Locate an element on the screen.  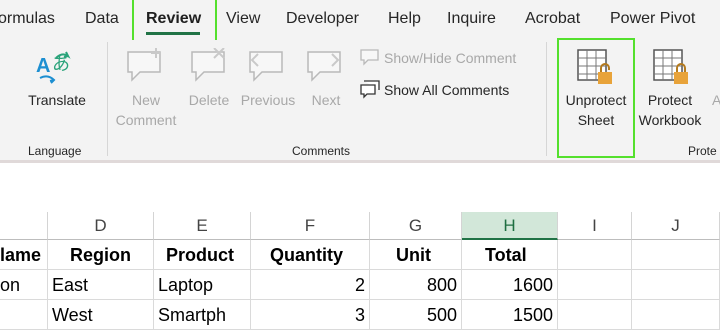
cell-c-header: lame is located at coordinates (24, 255).